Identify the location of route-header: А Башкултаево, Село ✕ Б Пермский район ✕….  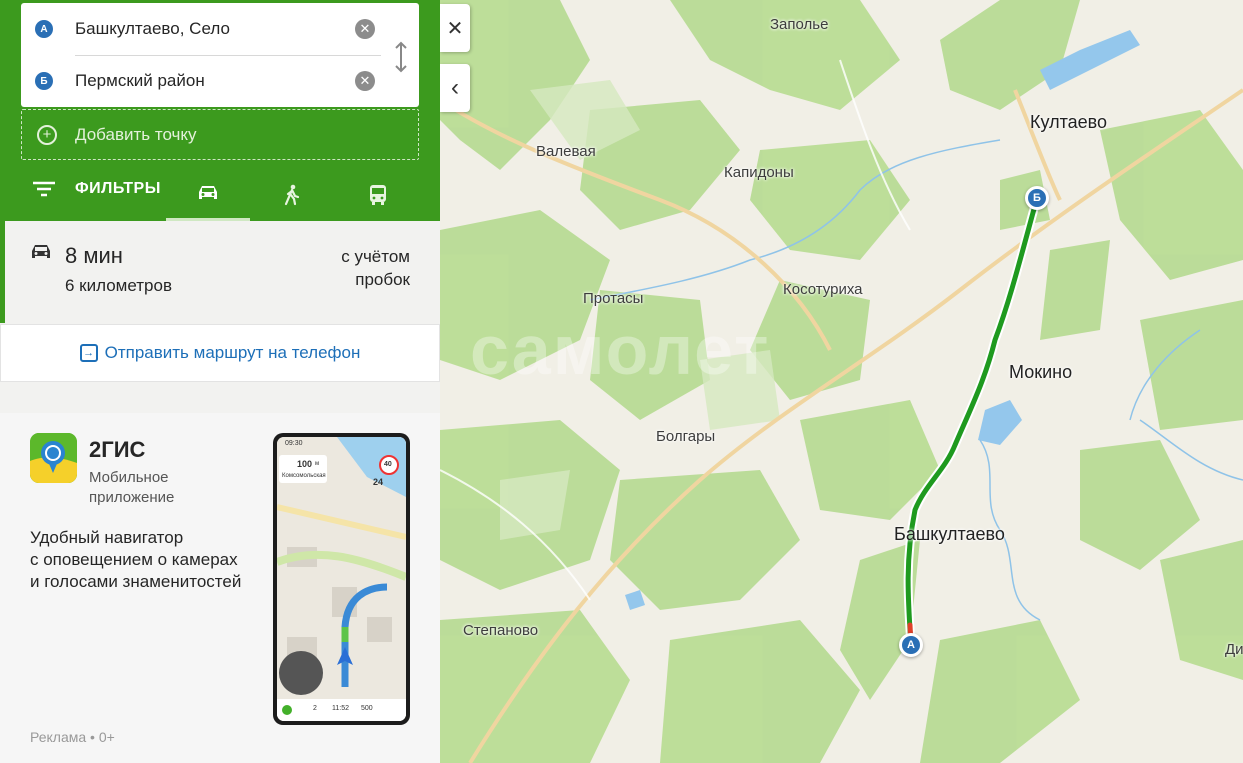
(220, 110).